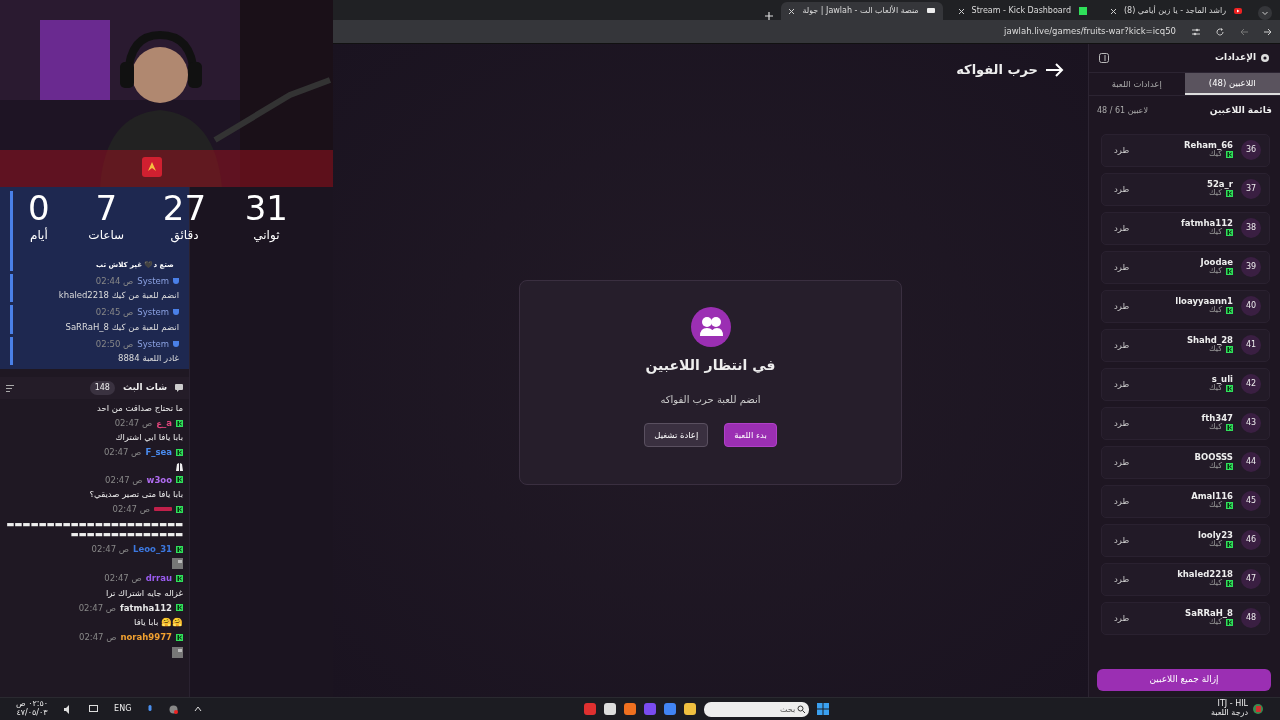  What do you see at coordinates (1251, 306) in the screenshot?
I see `player-number: 40` at bounding box center [1251, 306].